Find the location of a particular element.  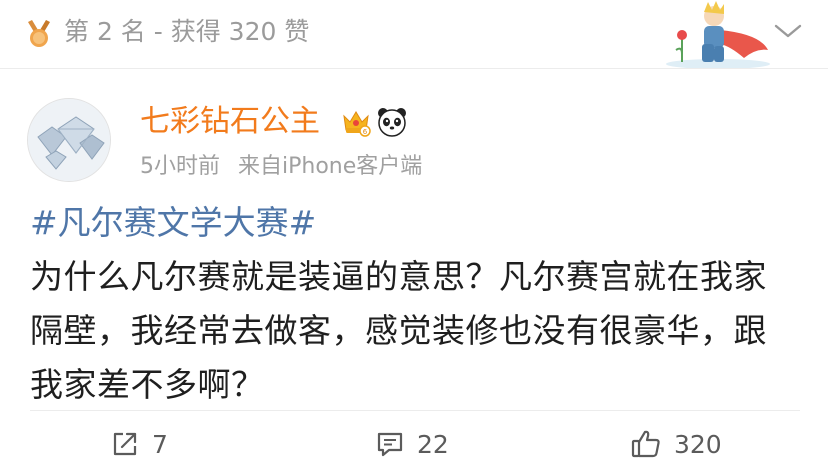

like-count: 320 is located at coordinates (698, 444).